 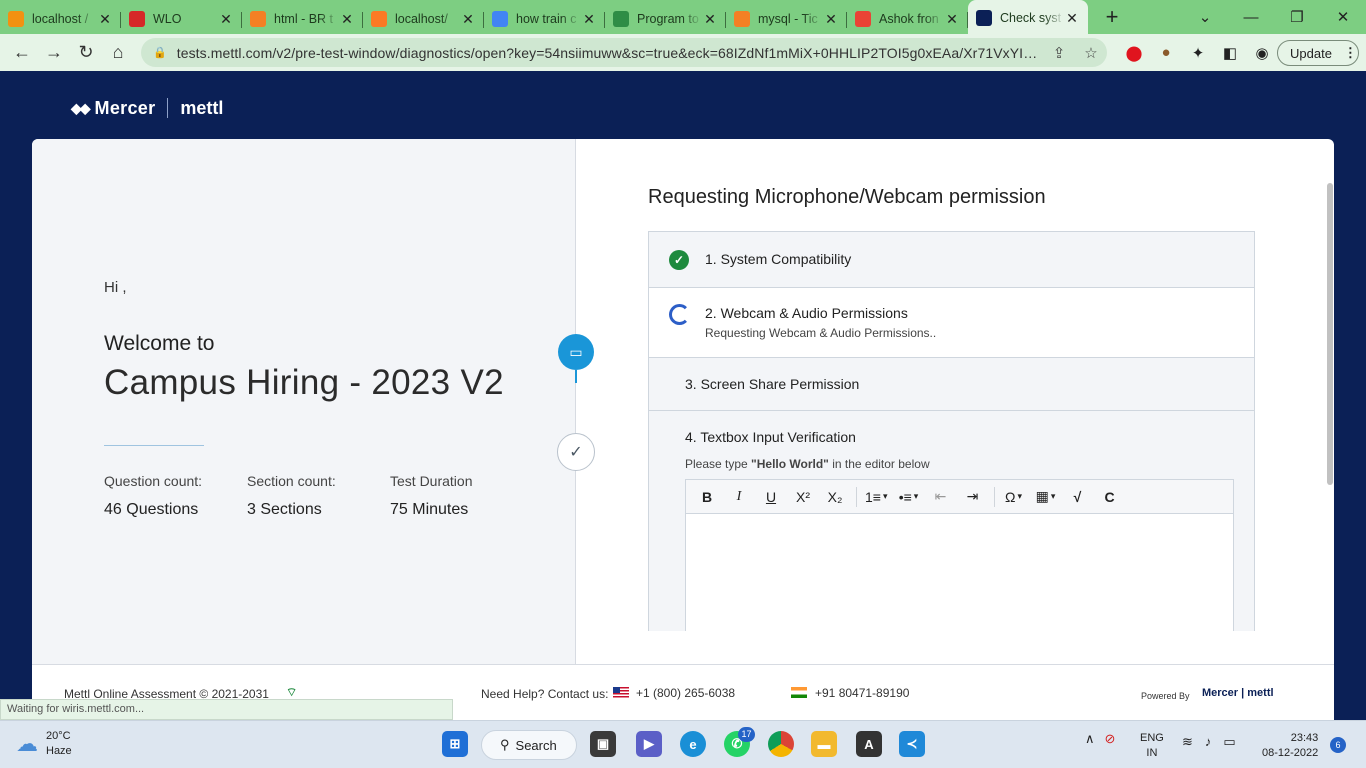 I want to click on side-panel-icon: ◧, so click(x=1230, y=53).